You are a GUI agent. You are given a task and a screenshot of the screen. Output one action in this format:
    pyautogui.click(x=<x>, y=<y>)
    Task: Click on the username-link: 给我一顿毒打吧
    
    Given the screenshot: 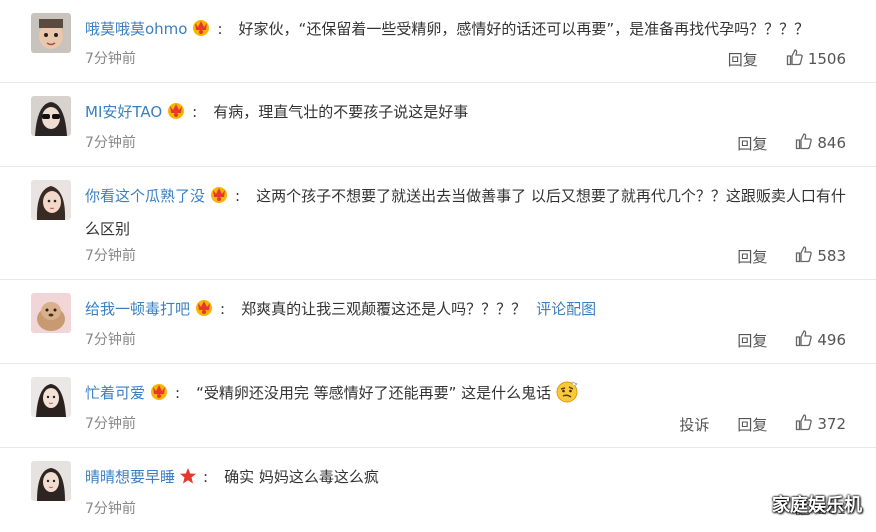 What is the action you would take?
    pyautogui.click(x=137, y=309)
    